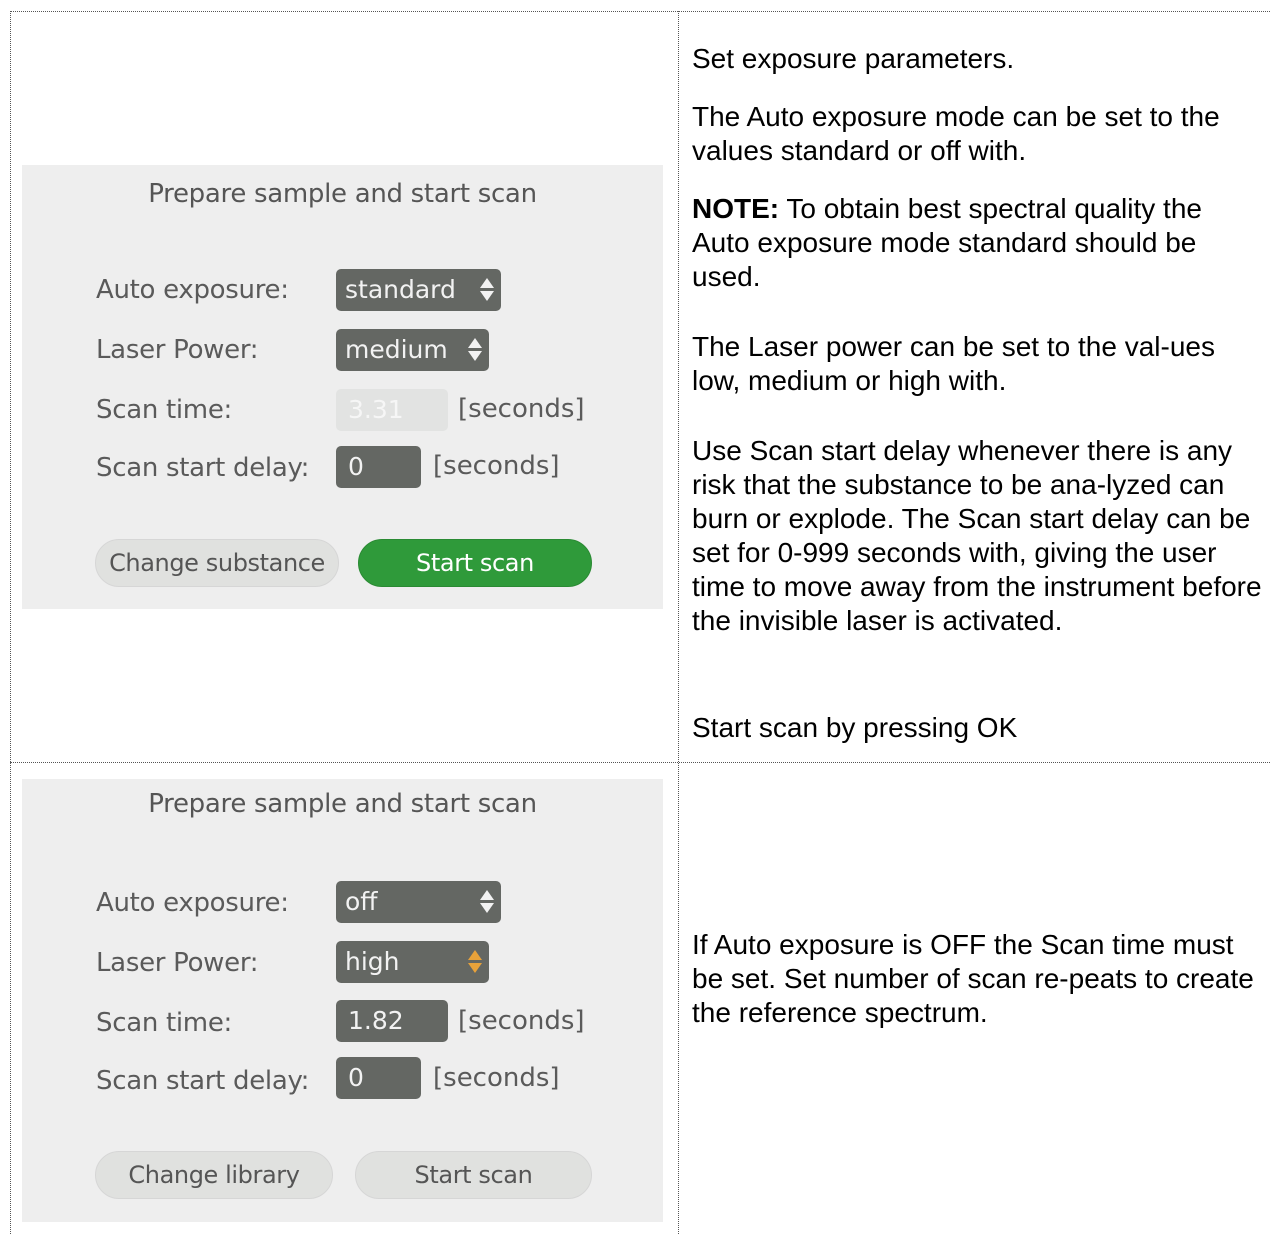  What do you see at coordinates (678, 622) in the screenshot?
I see `table-column-divider` at bounding box center [678, 622].